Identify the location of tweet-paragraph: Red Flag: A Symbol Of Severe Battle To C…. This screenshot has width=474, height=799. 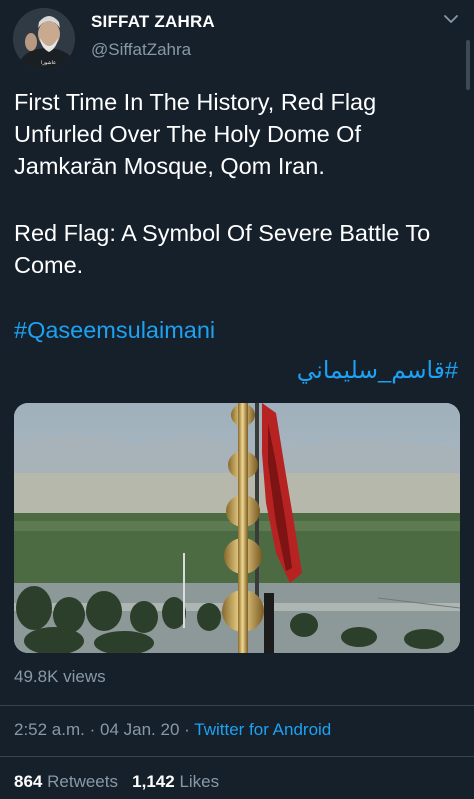
(222, 249).